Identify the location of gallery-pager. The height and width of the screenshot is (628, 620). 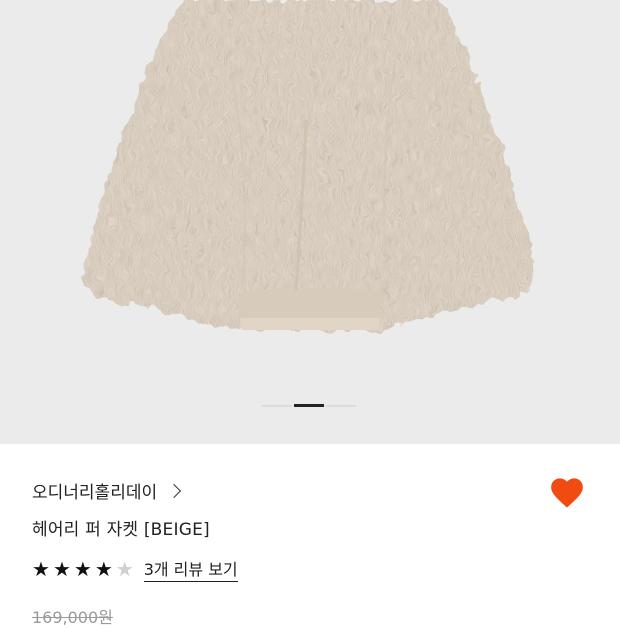
(309, 405).